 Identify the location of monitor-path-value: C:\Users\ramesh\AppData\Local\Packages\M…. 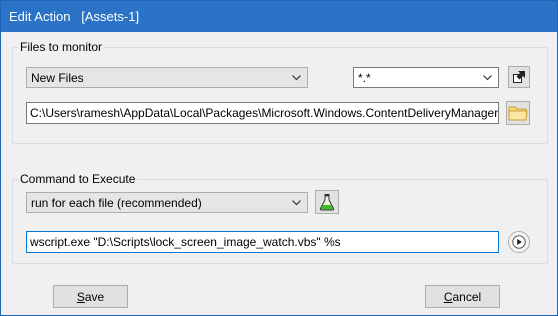
(264, 113).